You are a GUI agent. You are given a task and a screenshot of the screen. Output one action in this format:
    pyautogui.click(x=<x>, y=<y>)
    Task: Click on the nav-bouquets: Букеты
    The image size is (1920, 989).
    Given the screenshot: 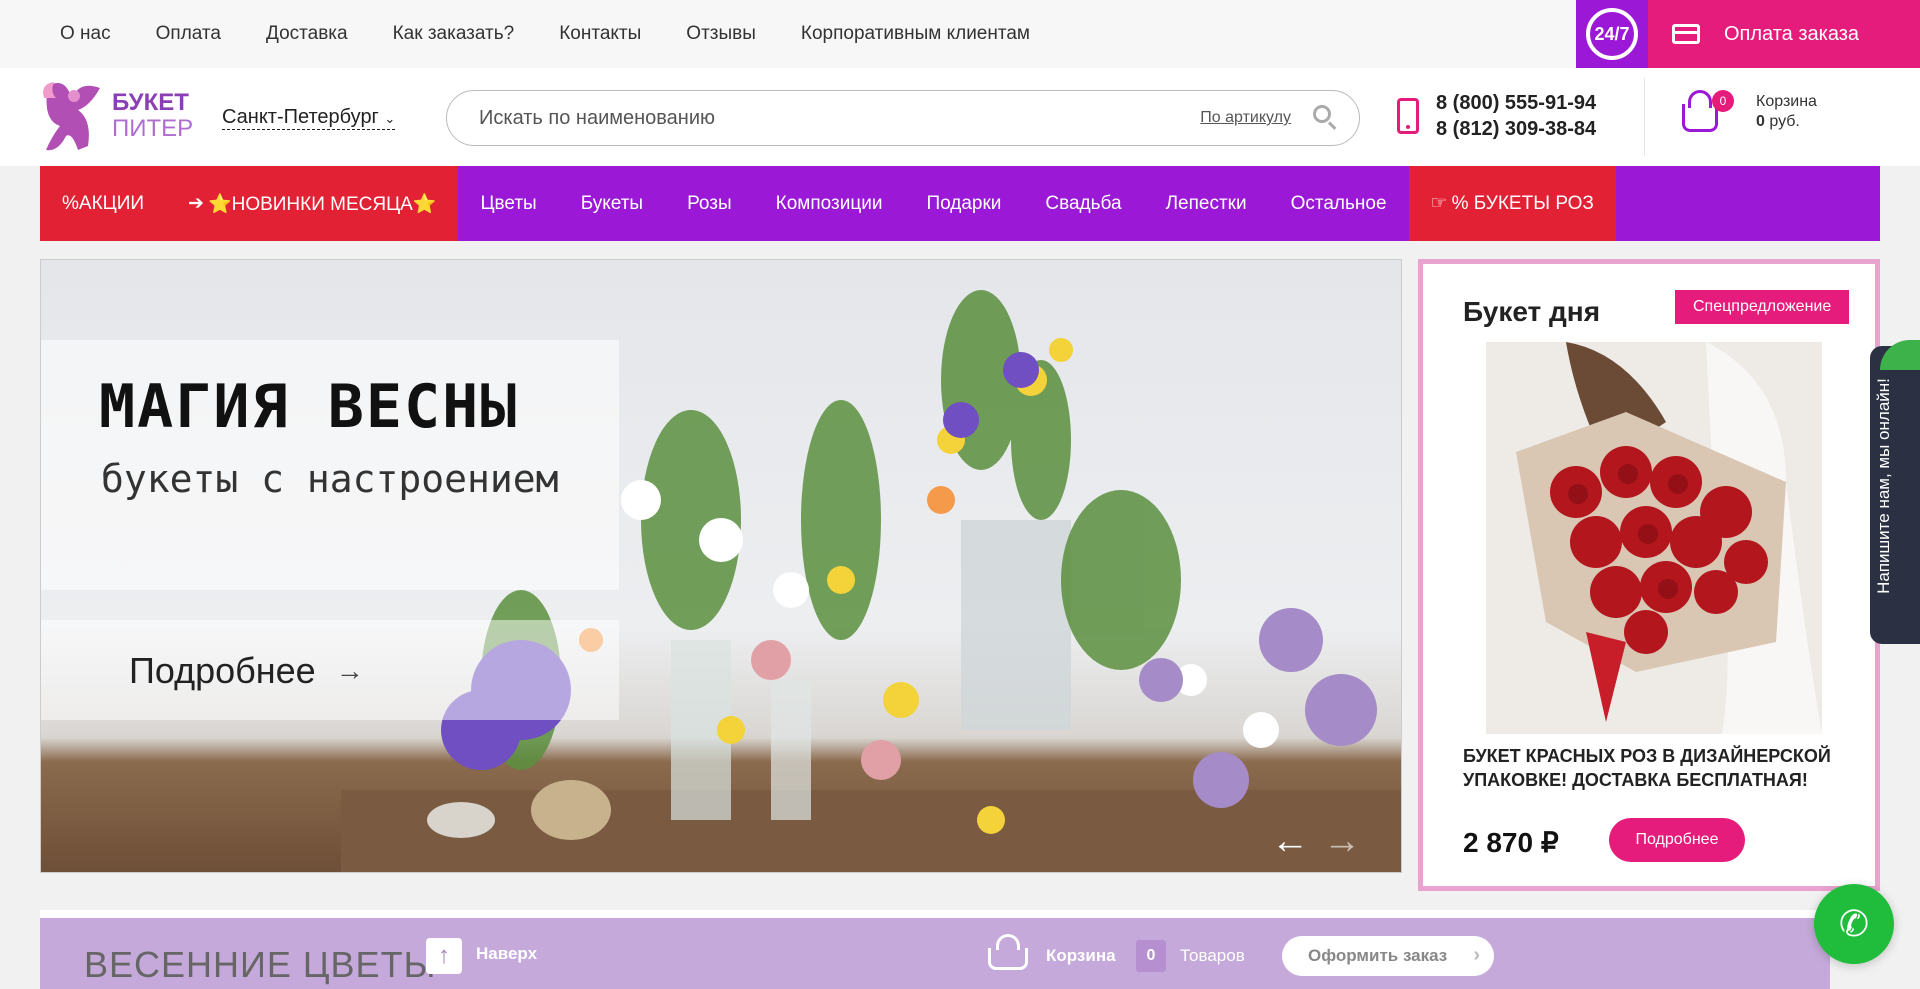 What is the action you would take?
    pyautogui.click(x=612, y=203)
    